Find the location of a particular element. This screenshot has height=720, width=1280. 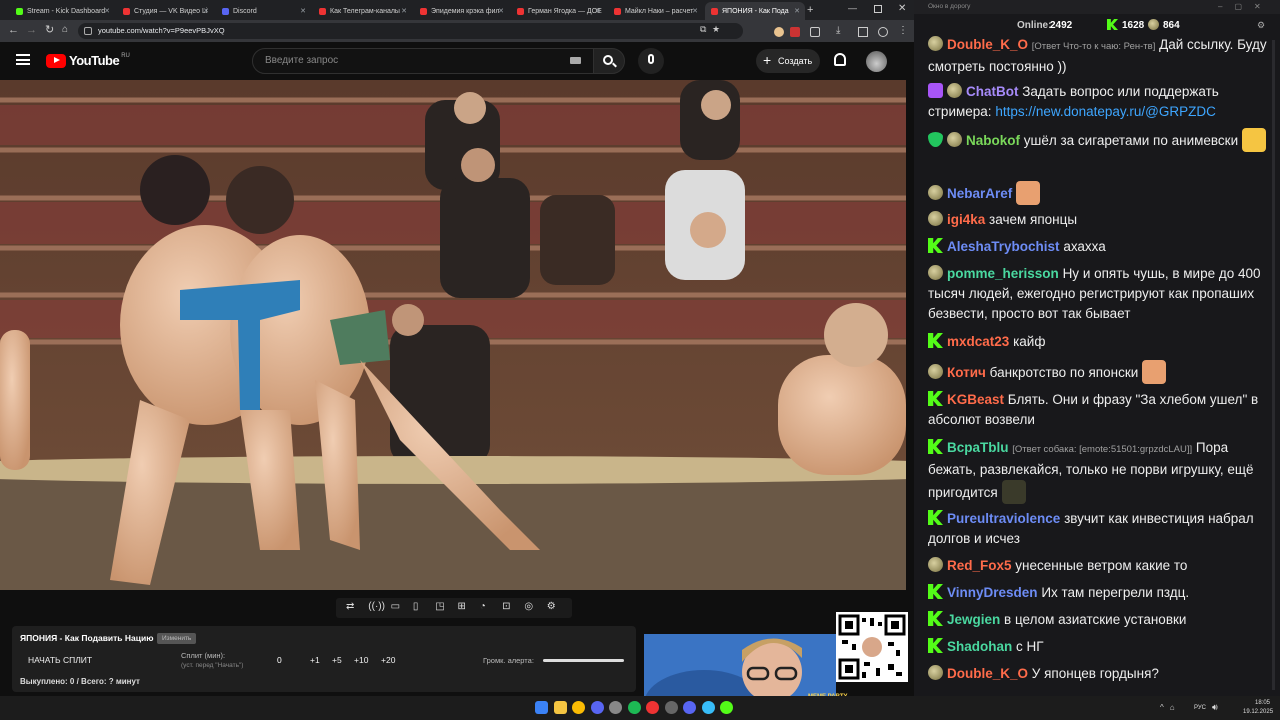

url-field: youtube.com/watch?v=P9eevPBJvXQ is located at coordinates (410, 31).